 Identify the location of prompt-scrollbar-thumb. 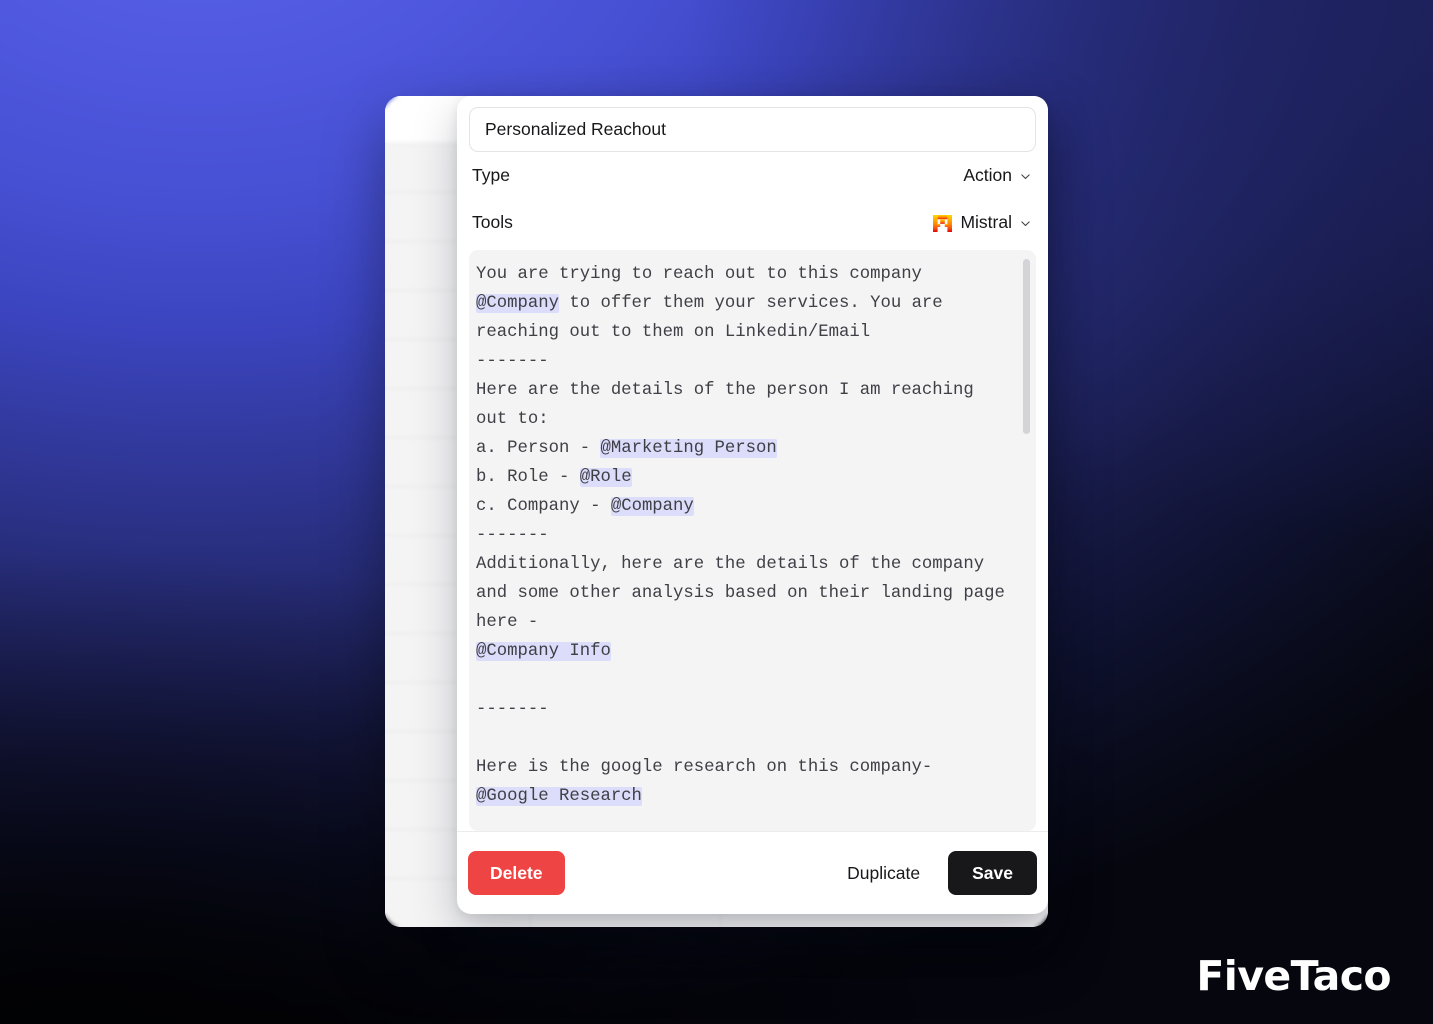
(1026, 346).